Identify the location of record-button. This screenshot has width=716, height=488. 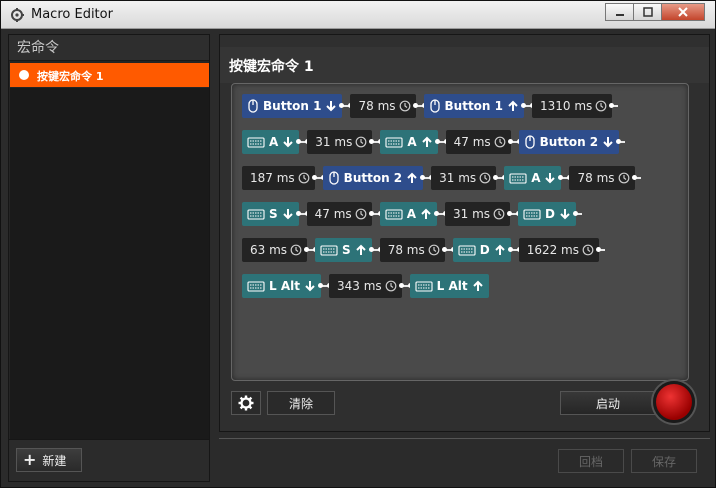
(674, 402).